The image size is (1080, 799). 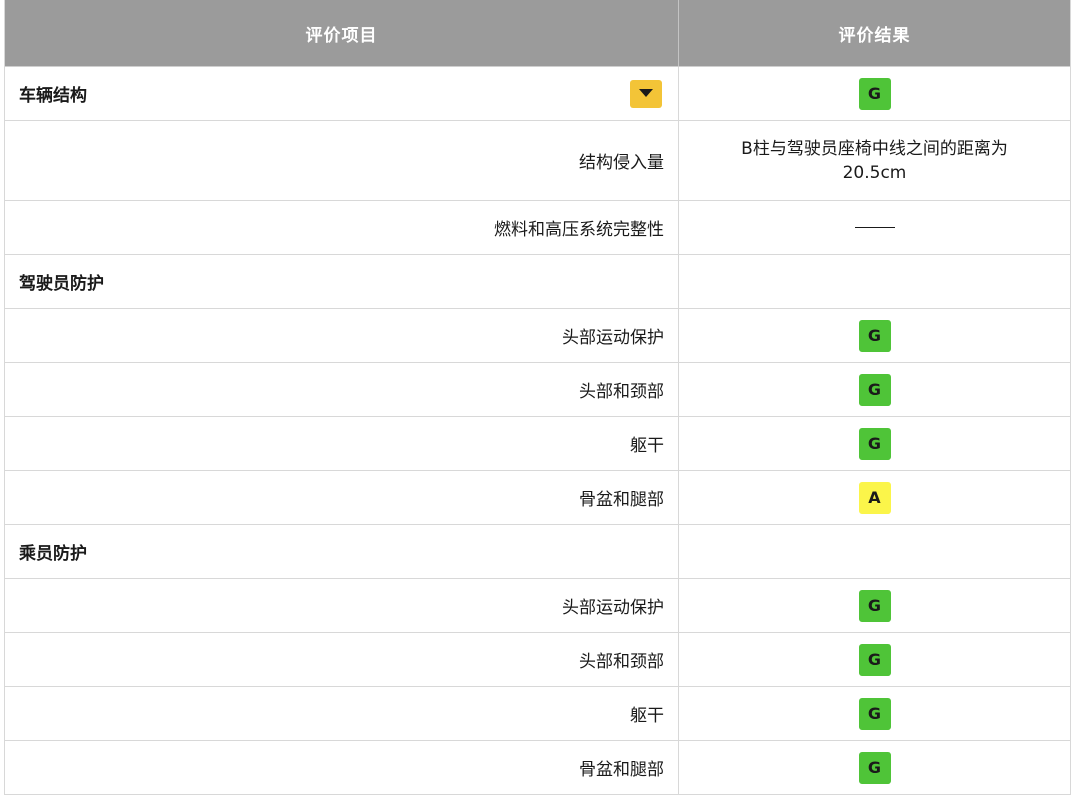 I want to click on rating-badge: A, so click(x=874, y=497).